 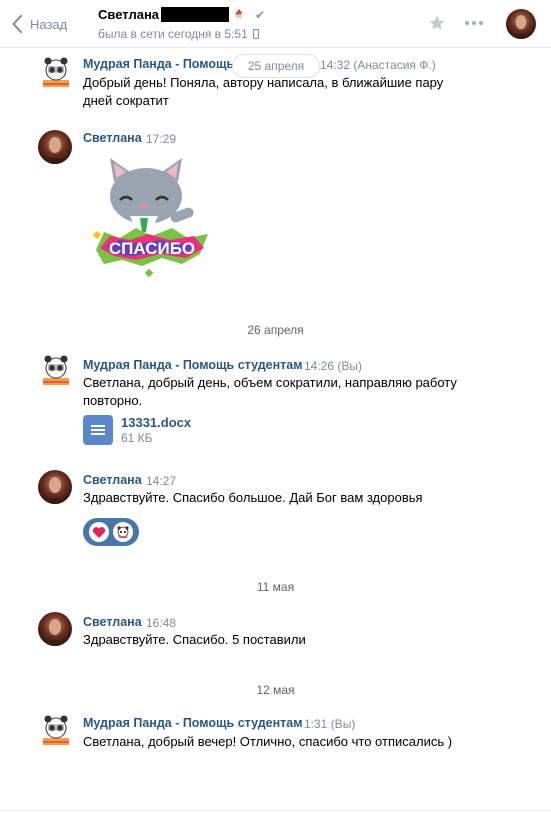 What do you see at coordinates (49, 24) in the screenshot?
I see `back-label: Назад` at bounding box center [49, 24].